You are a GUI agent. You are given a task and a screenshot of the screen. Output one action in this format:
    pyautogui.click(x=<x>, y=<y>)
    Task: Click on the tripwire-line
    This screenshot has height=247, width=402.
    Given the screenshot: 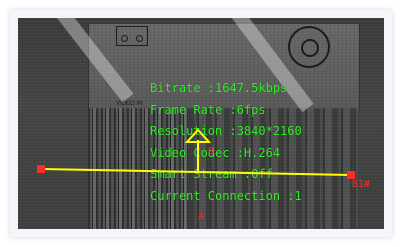 What is the action you would take?
    pyautogui.click(x=196, y=172)
    